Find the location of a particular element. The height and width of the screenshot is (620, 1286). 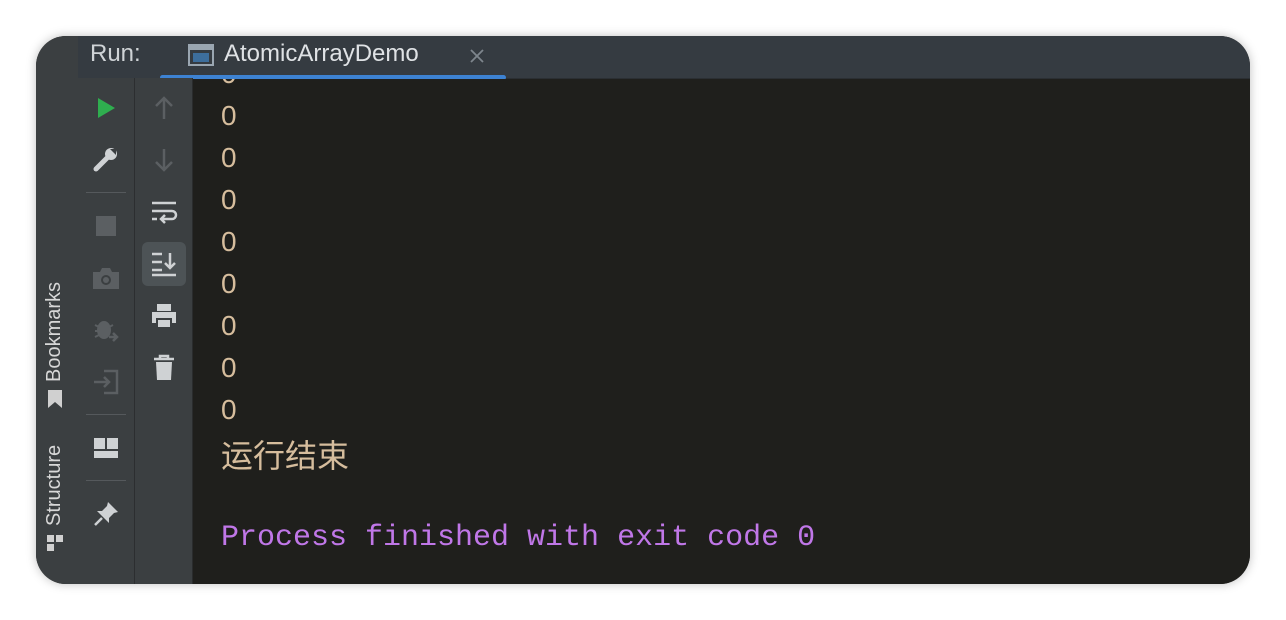

trash-icon is located at coordinates (164, 367).